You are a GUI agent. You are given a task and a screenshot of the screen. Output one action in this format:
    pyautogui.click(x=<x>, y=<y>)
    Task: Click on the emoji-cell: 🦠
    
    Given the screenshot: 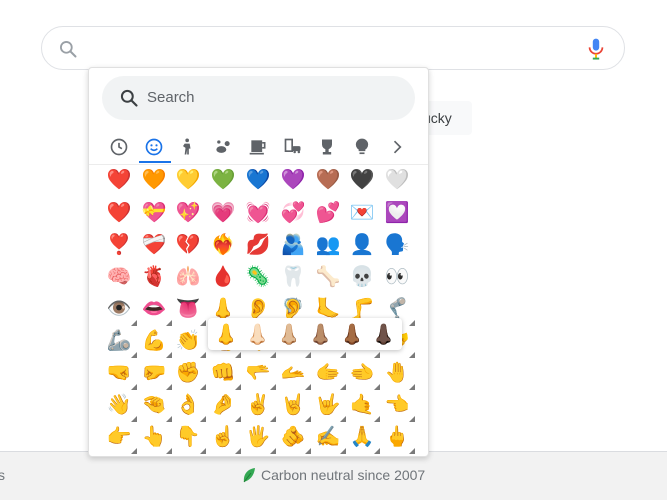 What is the action you would take?
    pyautogui.click(x=258, y=276)
    